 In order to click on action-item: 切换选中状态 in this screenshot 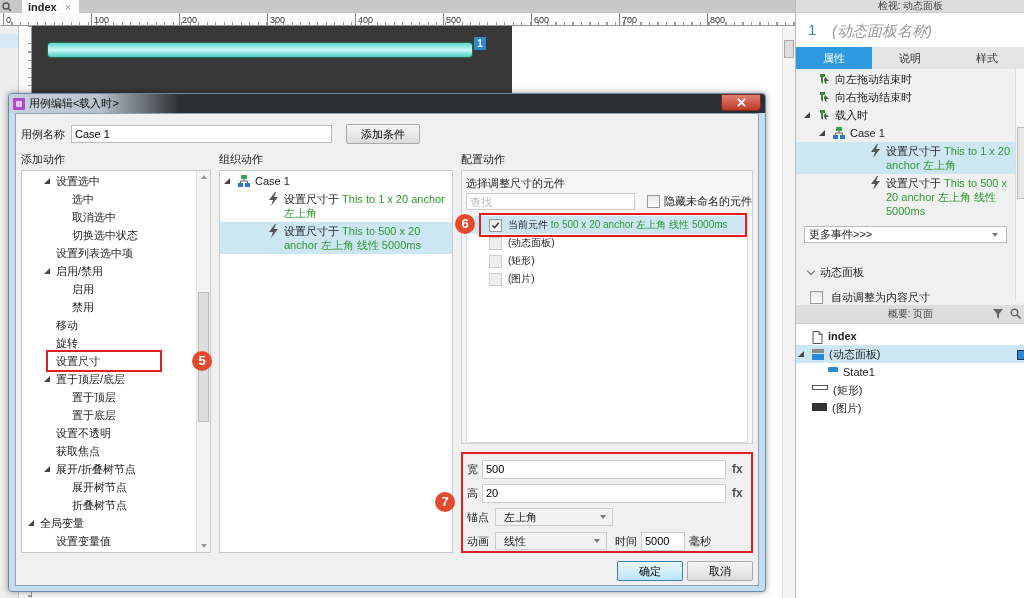, I will do `click(105, 235)`.